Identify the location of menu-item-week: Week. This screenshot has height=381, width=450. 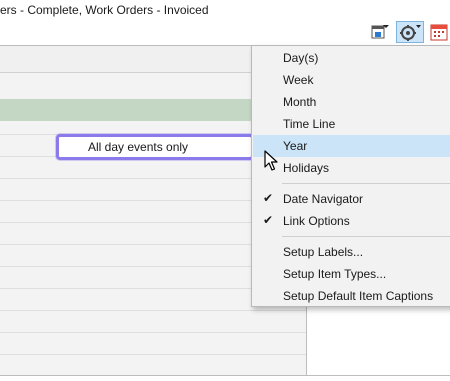
(351, 80).